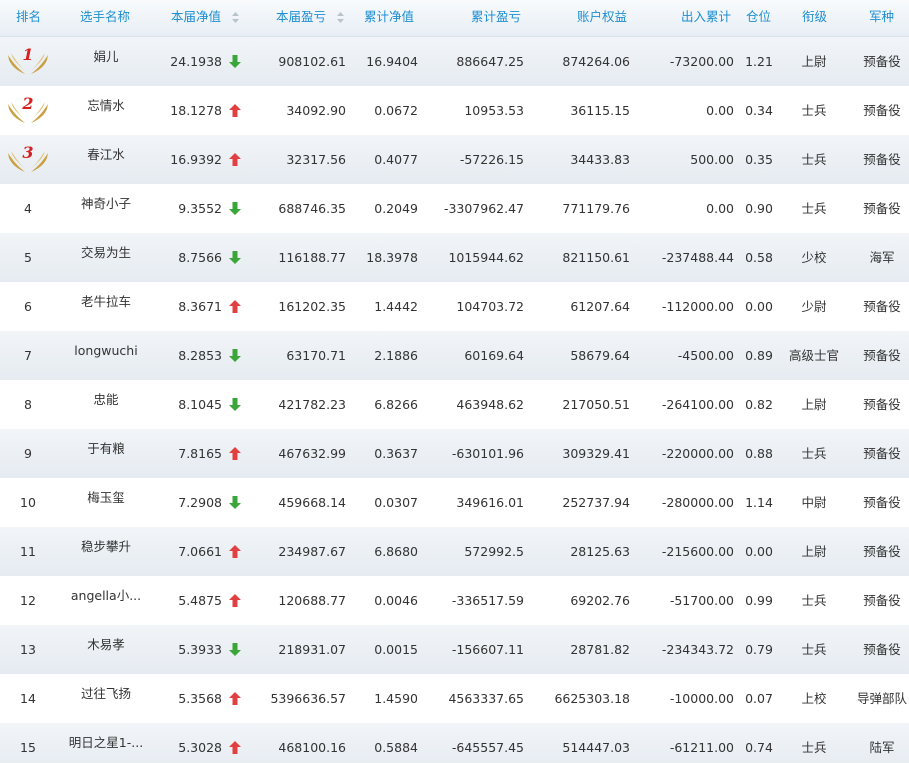  I want to click on cell-name: 忠能, so click(106, 404).